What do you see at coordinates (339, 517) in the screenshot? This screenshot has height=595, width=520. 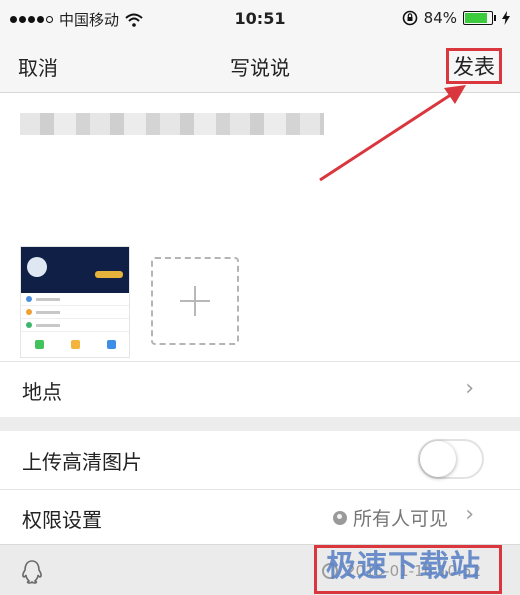 I see `globe-icon` at bounding box center [339, 517].